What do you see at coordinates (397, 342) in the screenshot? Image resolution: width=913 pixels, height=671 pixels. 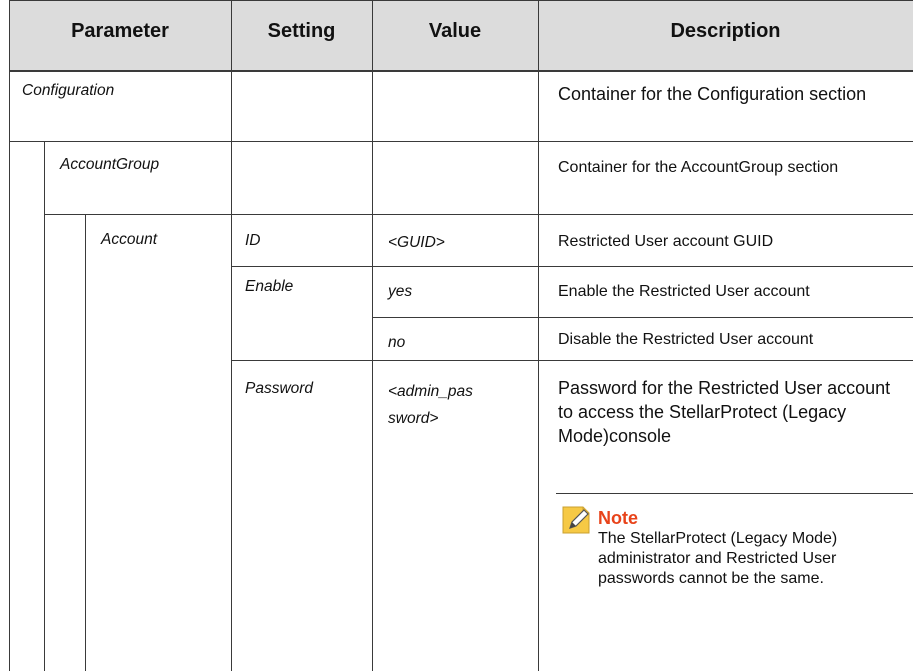 I see `value-no: no` at bounding box center [397, 342].